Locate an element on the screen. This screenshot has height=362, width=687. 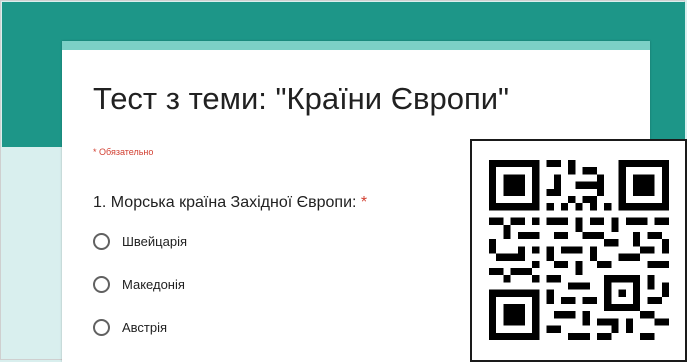
option-label: Македонія is located at coordinates (153, 284).